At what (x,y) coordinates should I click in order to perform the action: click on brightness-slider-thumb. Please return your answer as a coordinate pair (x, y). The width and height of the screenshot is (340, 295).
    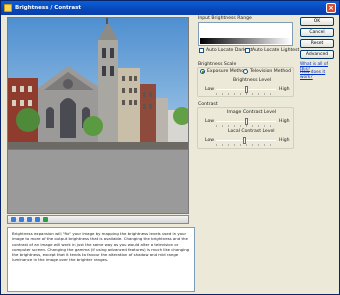
    Looking at the image, I should click on (246, 89).